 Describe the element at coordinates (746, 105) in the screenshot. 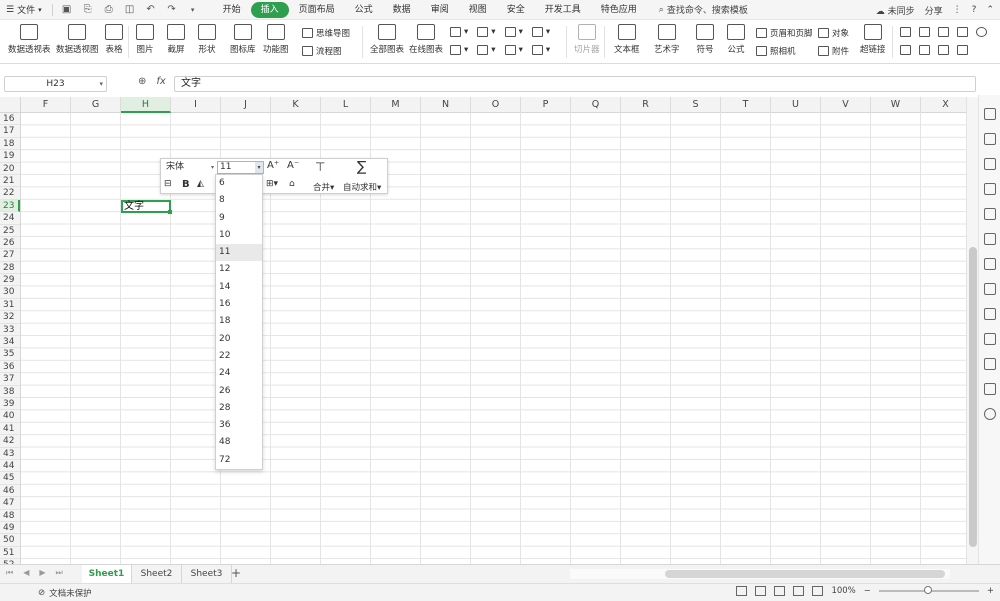

I see `column-header: T` at that location.